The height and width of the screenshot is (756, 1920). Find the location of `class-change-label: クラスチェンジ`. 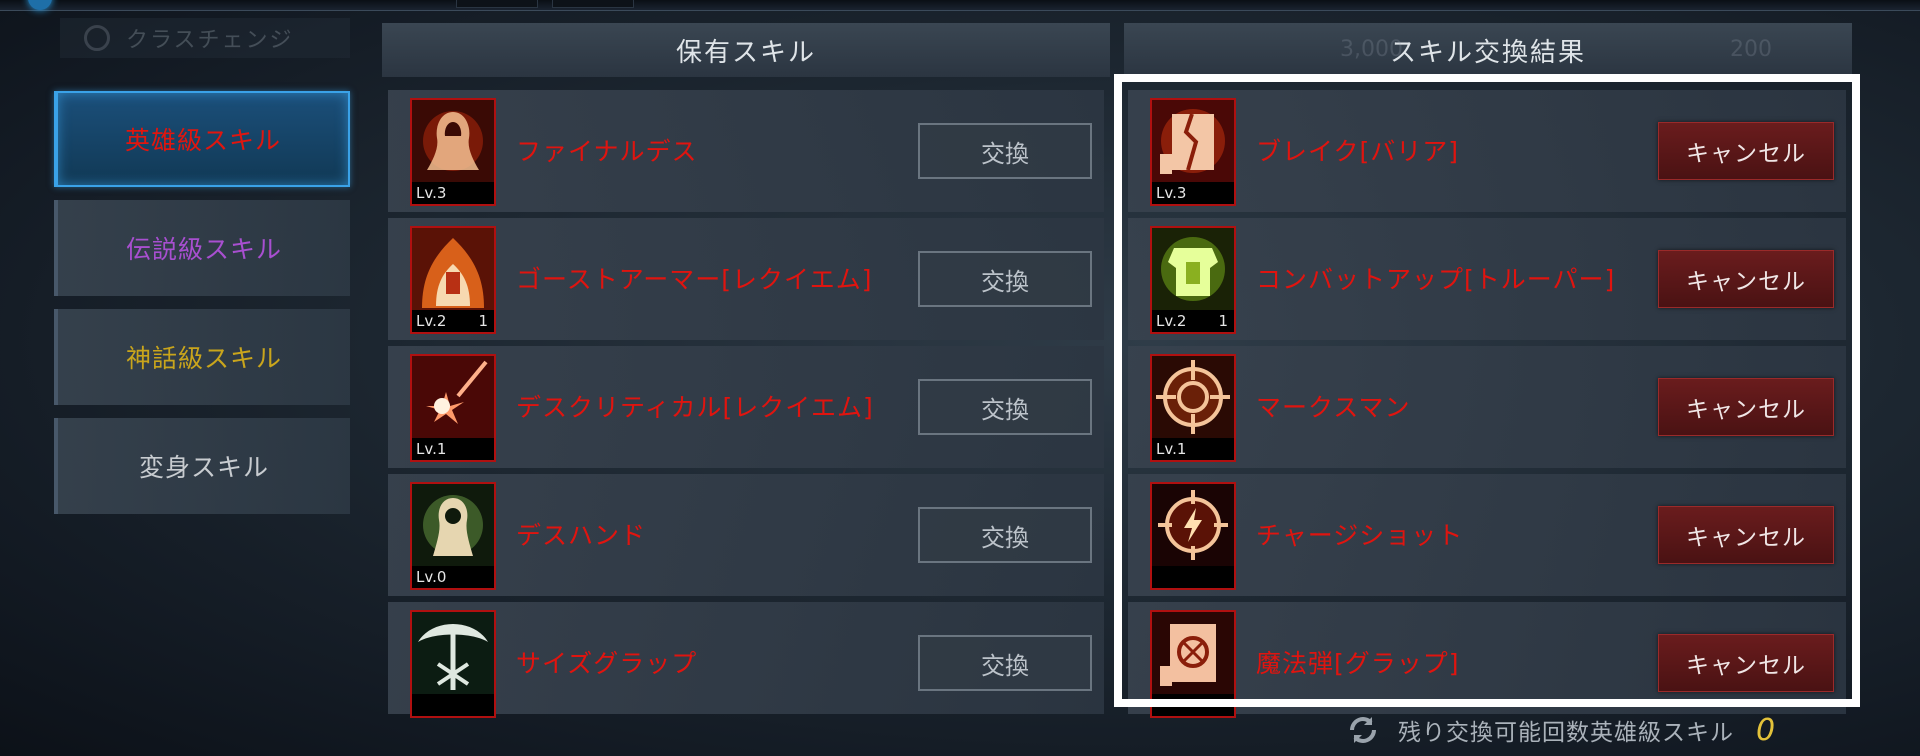

class-change-label: クラスチェンジ is located at coordinates (210, 40).